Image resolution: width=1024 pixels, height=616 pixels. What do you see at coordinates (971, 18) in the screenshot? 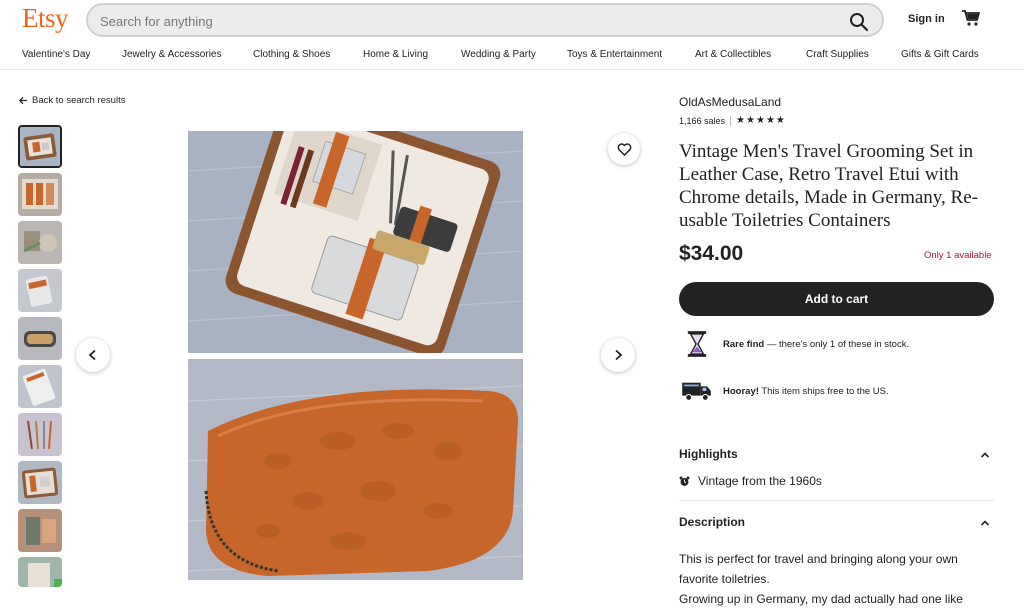
I see `cart-icon` at bounding box center [971, 18].